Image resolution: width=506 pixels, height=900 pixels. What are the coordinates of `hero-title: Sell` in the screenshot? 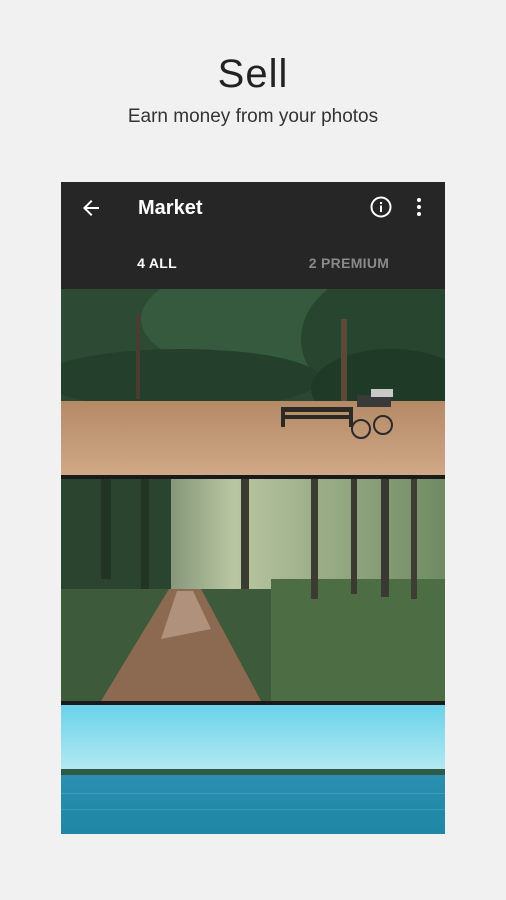 It's located at (253, 74).